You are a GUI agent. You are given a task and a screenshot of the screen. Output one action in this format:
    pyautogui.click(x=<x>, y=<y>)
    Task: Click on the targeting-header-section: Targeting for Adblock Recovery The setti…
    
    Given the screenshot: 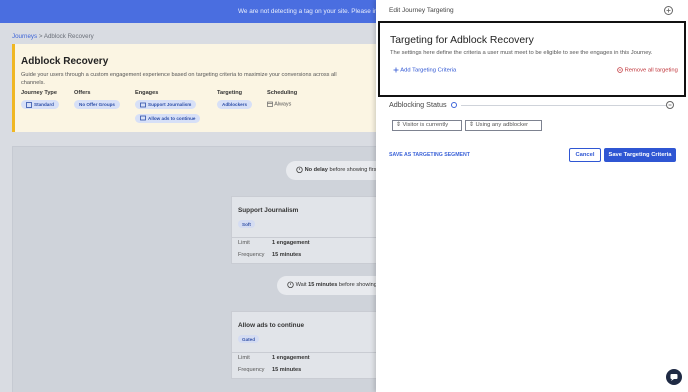 What is the action you would take?
    pyautogui.click(x=532, y=59)
    